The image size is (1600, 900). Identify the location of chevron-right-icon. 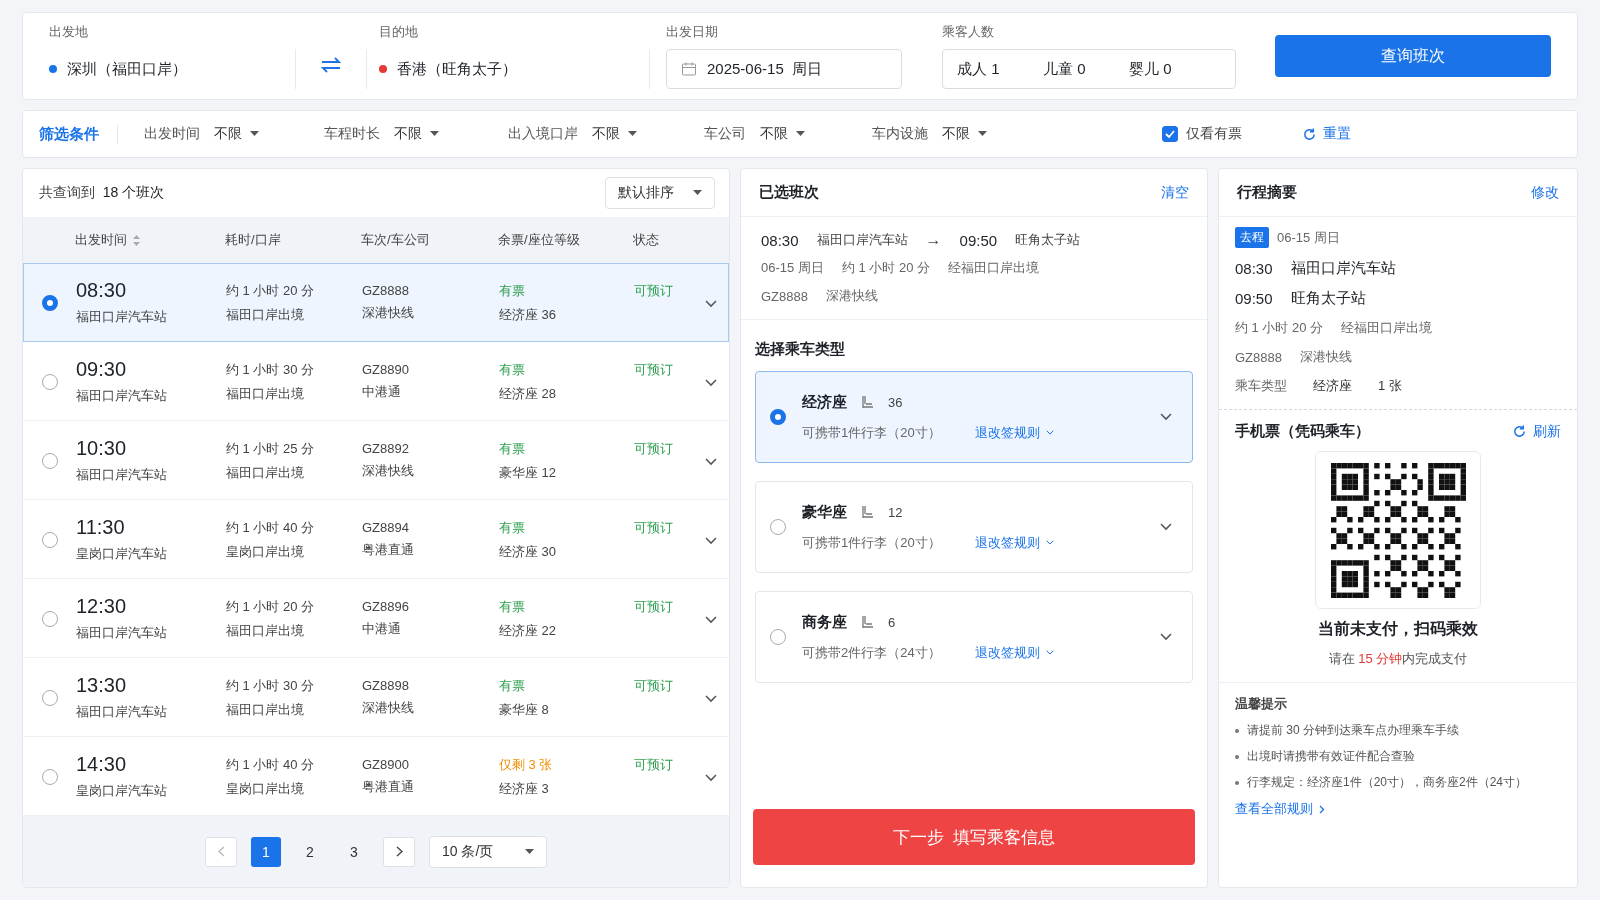
(1322, 809).